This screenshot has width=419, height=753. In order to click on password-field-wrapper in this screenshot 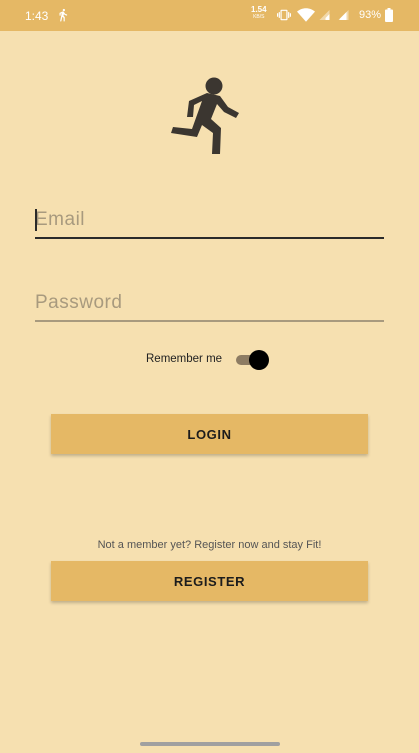, I will do `click(209, 306)`.